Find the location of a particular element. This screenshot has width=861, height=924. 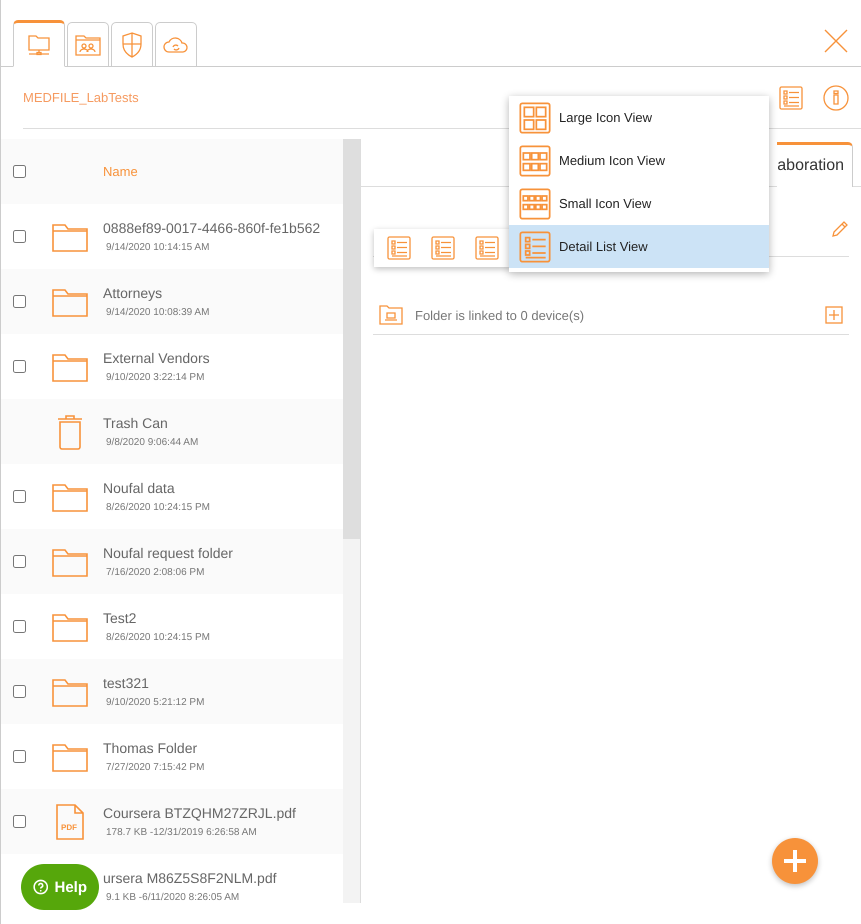

menu-item: Medium Icon View is located at coordinates (639, 160).